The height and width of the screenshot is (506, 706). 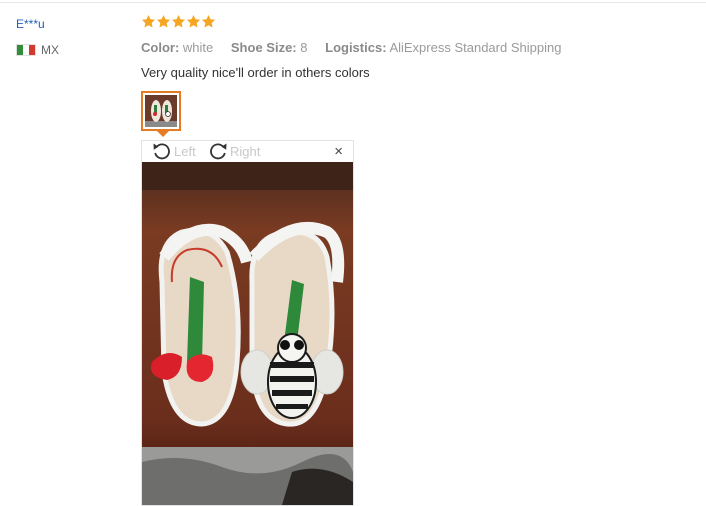 I want to click on color-info: Color: white, so click(x=177, y=47).